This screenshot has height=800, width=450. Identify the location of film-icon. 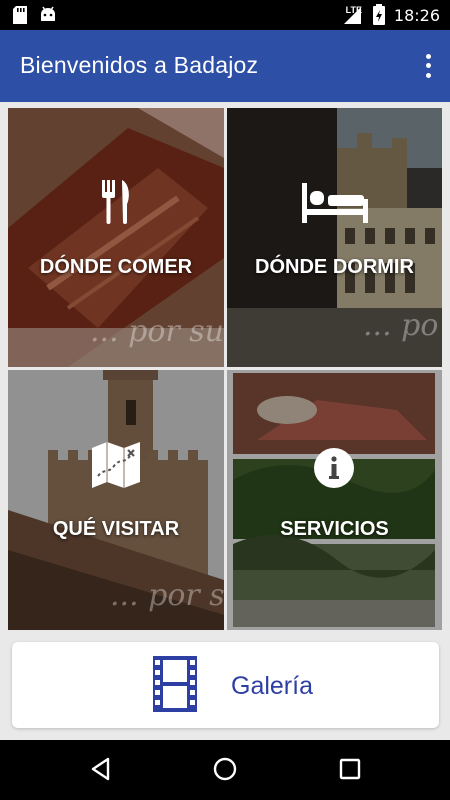
(175, 684).